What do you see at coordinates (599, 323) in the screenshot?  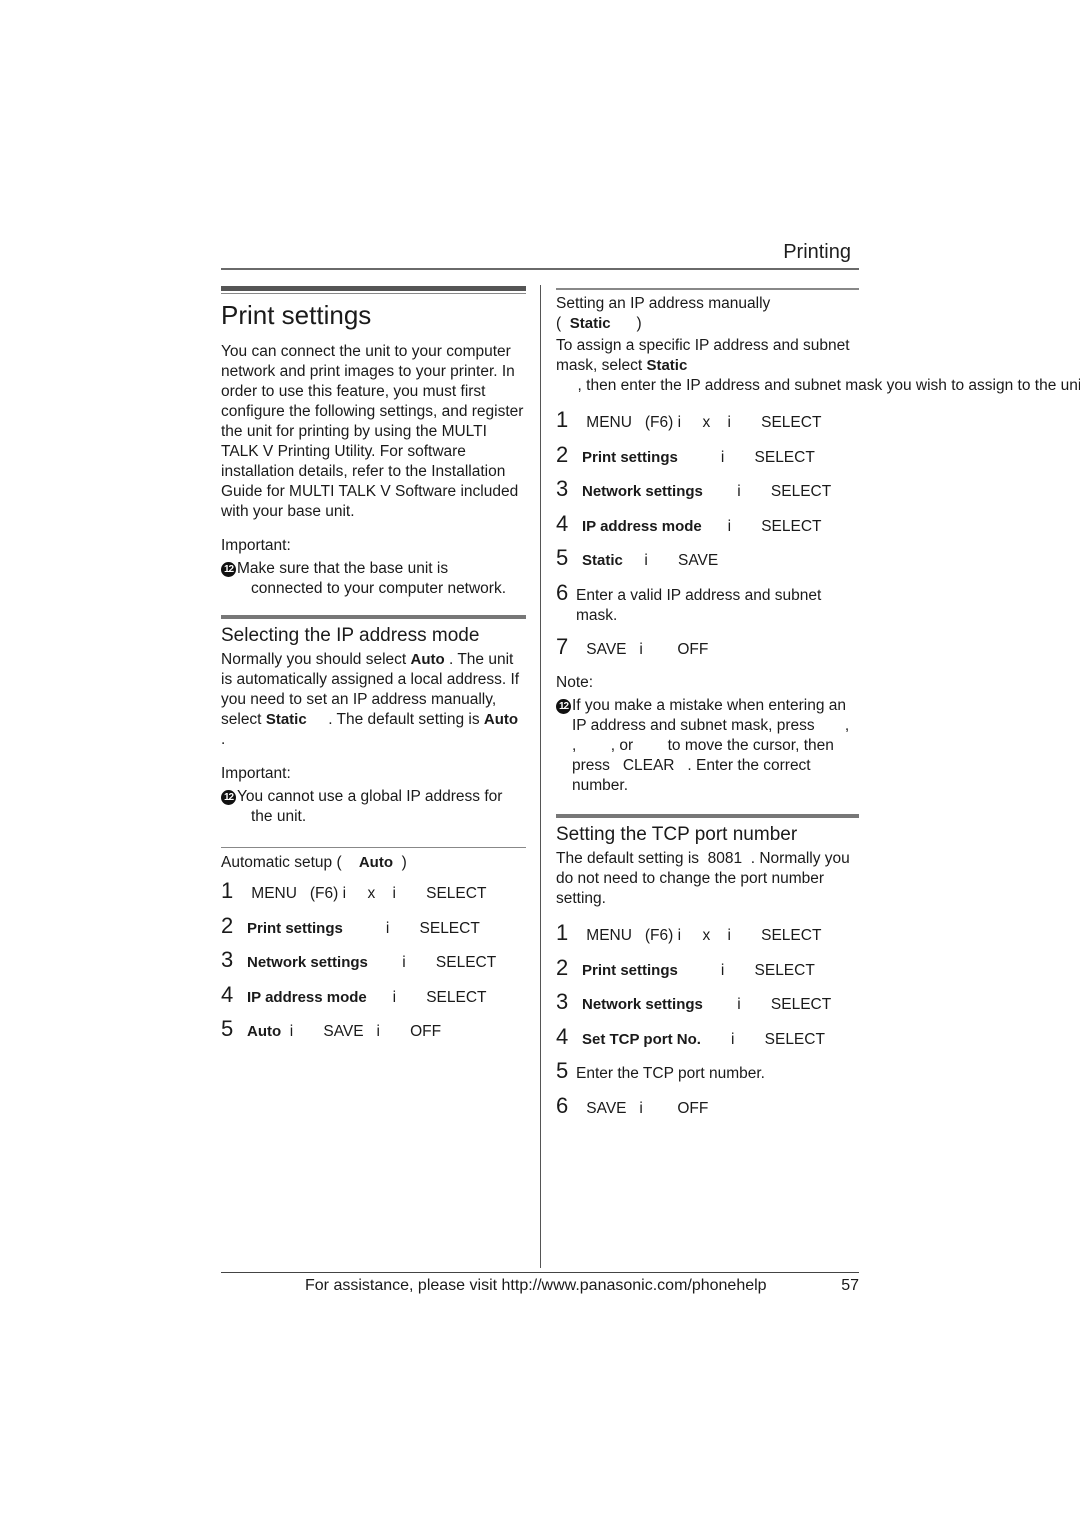 I see `manual-heading-option: ( Static )` at bounding box center [599, 323].